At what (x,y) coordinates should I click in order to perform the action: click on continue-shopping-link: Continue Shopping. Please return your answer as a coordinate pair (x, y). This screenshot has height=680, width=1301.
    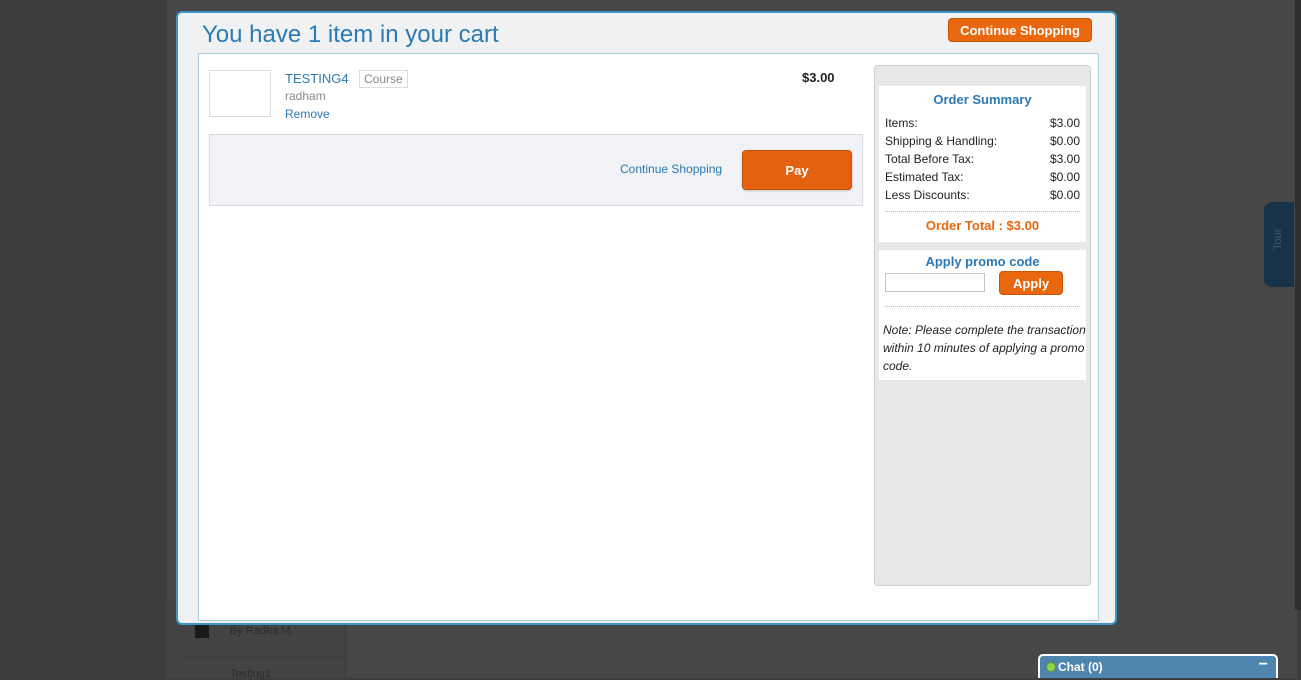
    Looking at the image, I should click on (671, 169).